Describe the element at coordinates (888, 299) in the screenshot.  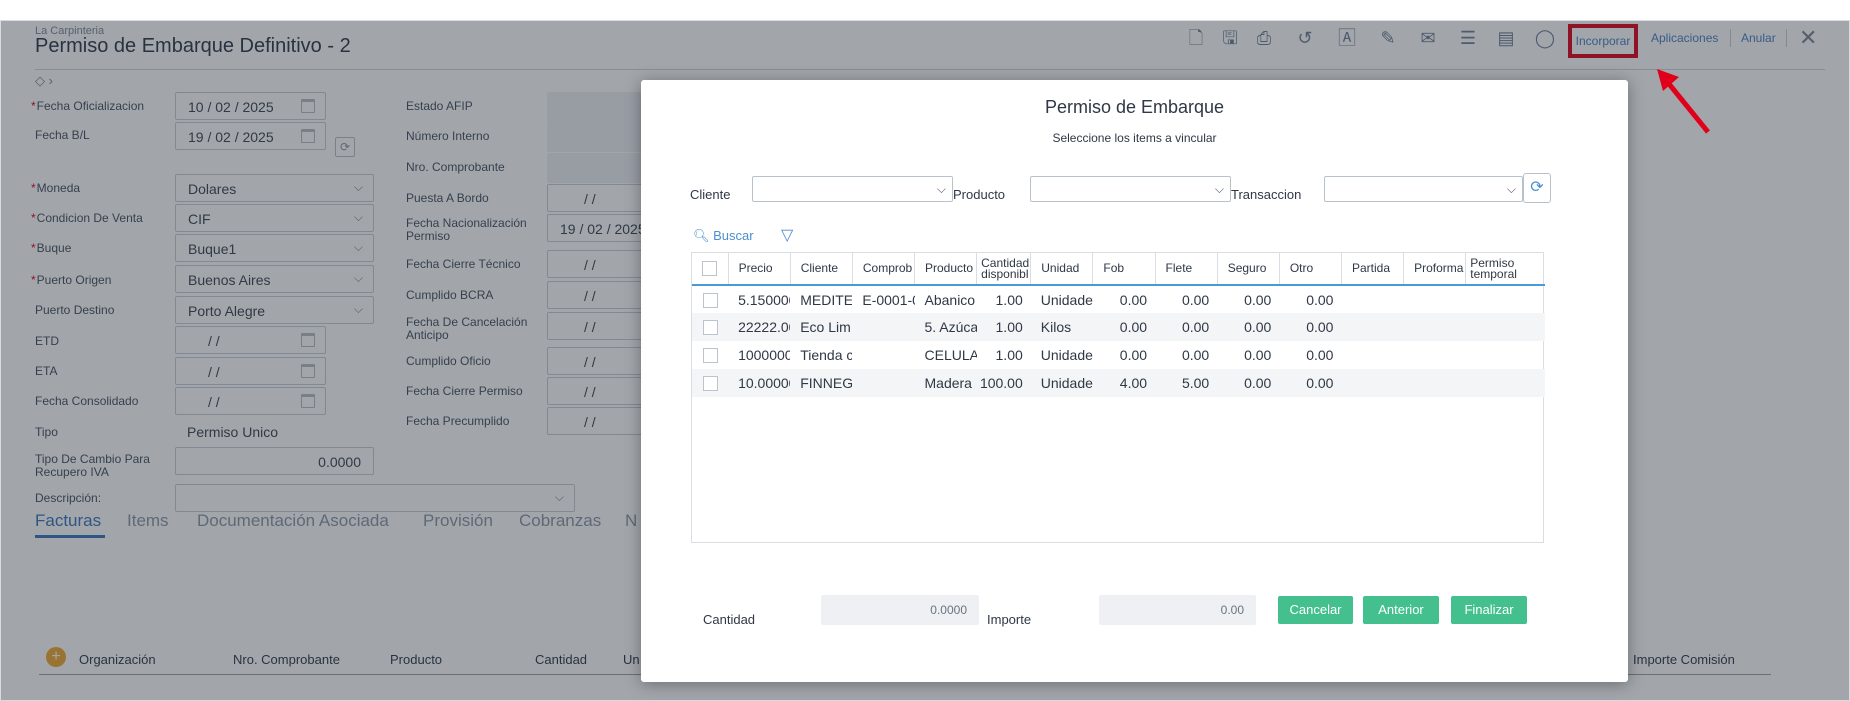
I see `cell-comprob: E-0001-0` at that location.